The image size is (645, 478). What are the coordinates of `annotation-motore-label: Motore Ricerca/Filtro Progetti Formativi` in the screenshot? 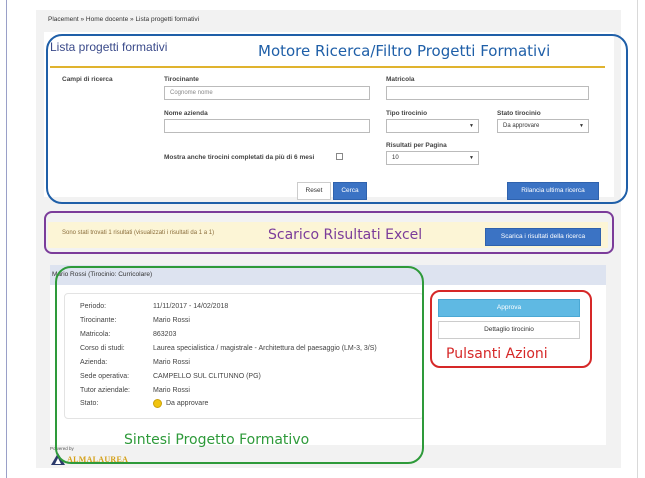 It's located at (404, 51).